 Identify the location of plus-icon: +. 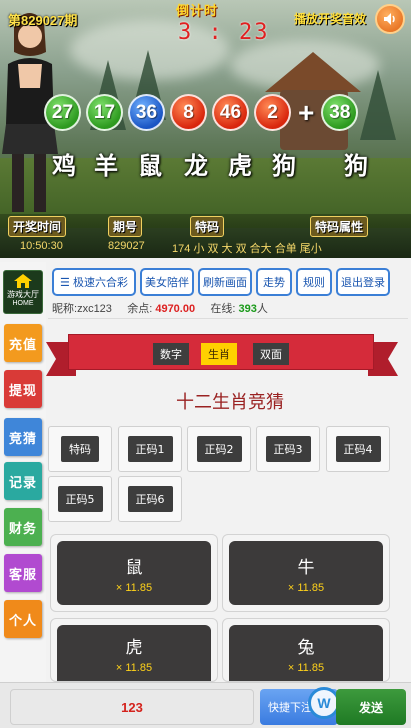
(306, 112).